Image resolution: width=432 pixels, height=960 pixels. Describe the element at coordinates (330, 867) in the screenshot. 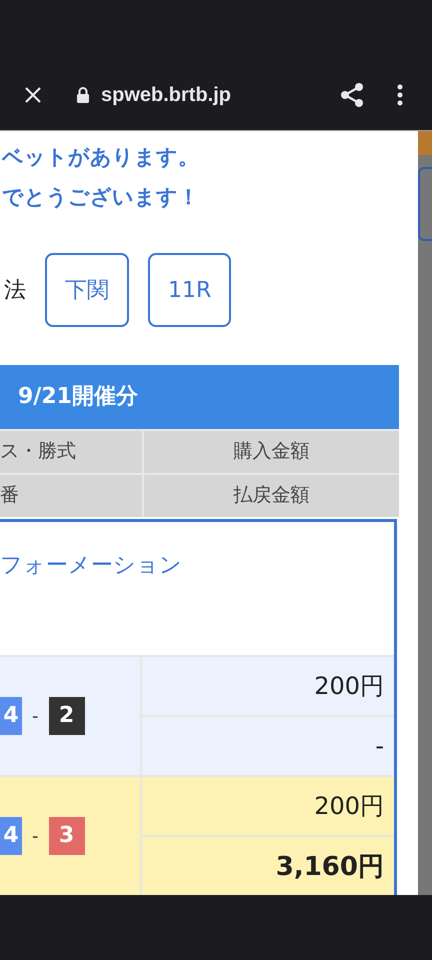

I see `payout-amount: 3,160円` at that location.